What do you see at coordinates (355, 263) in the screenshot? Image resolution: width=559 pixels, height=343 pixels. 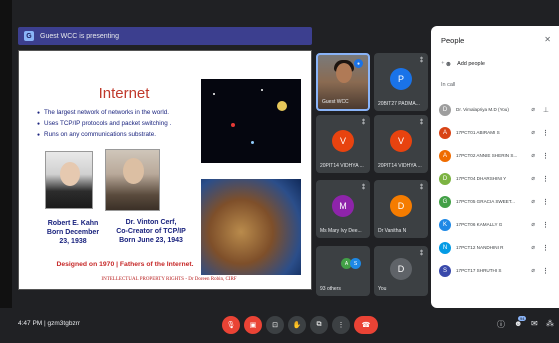 I see `avatar: S` at bounding box center [355, 263].